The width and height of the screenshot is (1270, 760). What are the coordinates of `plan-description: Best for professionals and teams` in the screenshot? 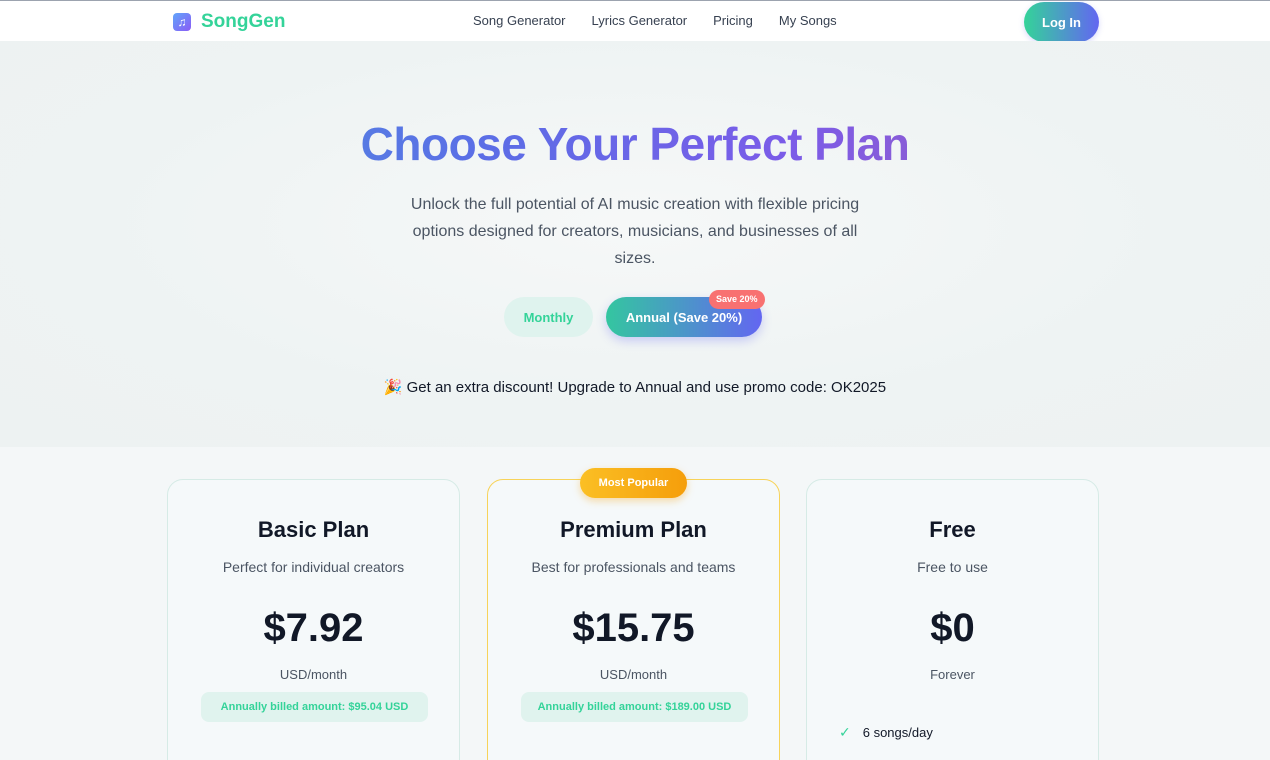 It's located at (633, 567).